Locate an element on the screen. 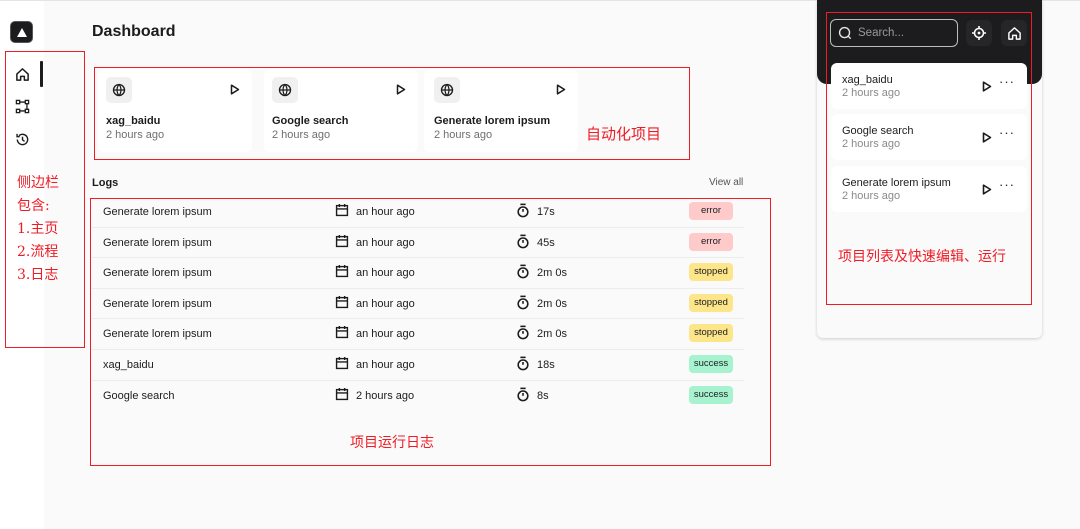  search-icon is located at coordinates (845, 32).